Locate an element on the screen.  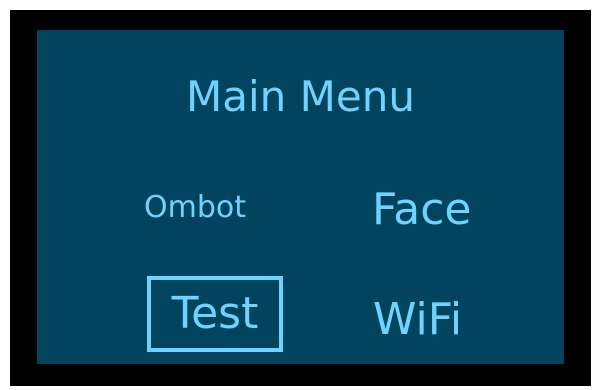
menu-item-test-label: Test is located at coordinates (215, 313).